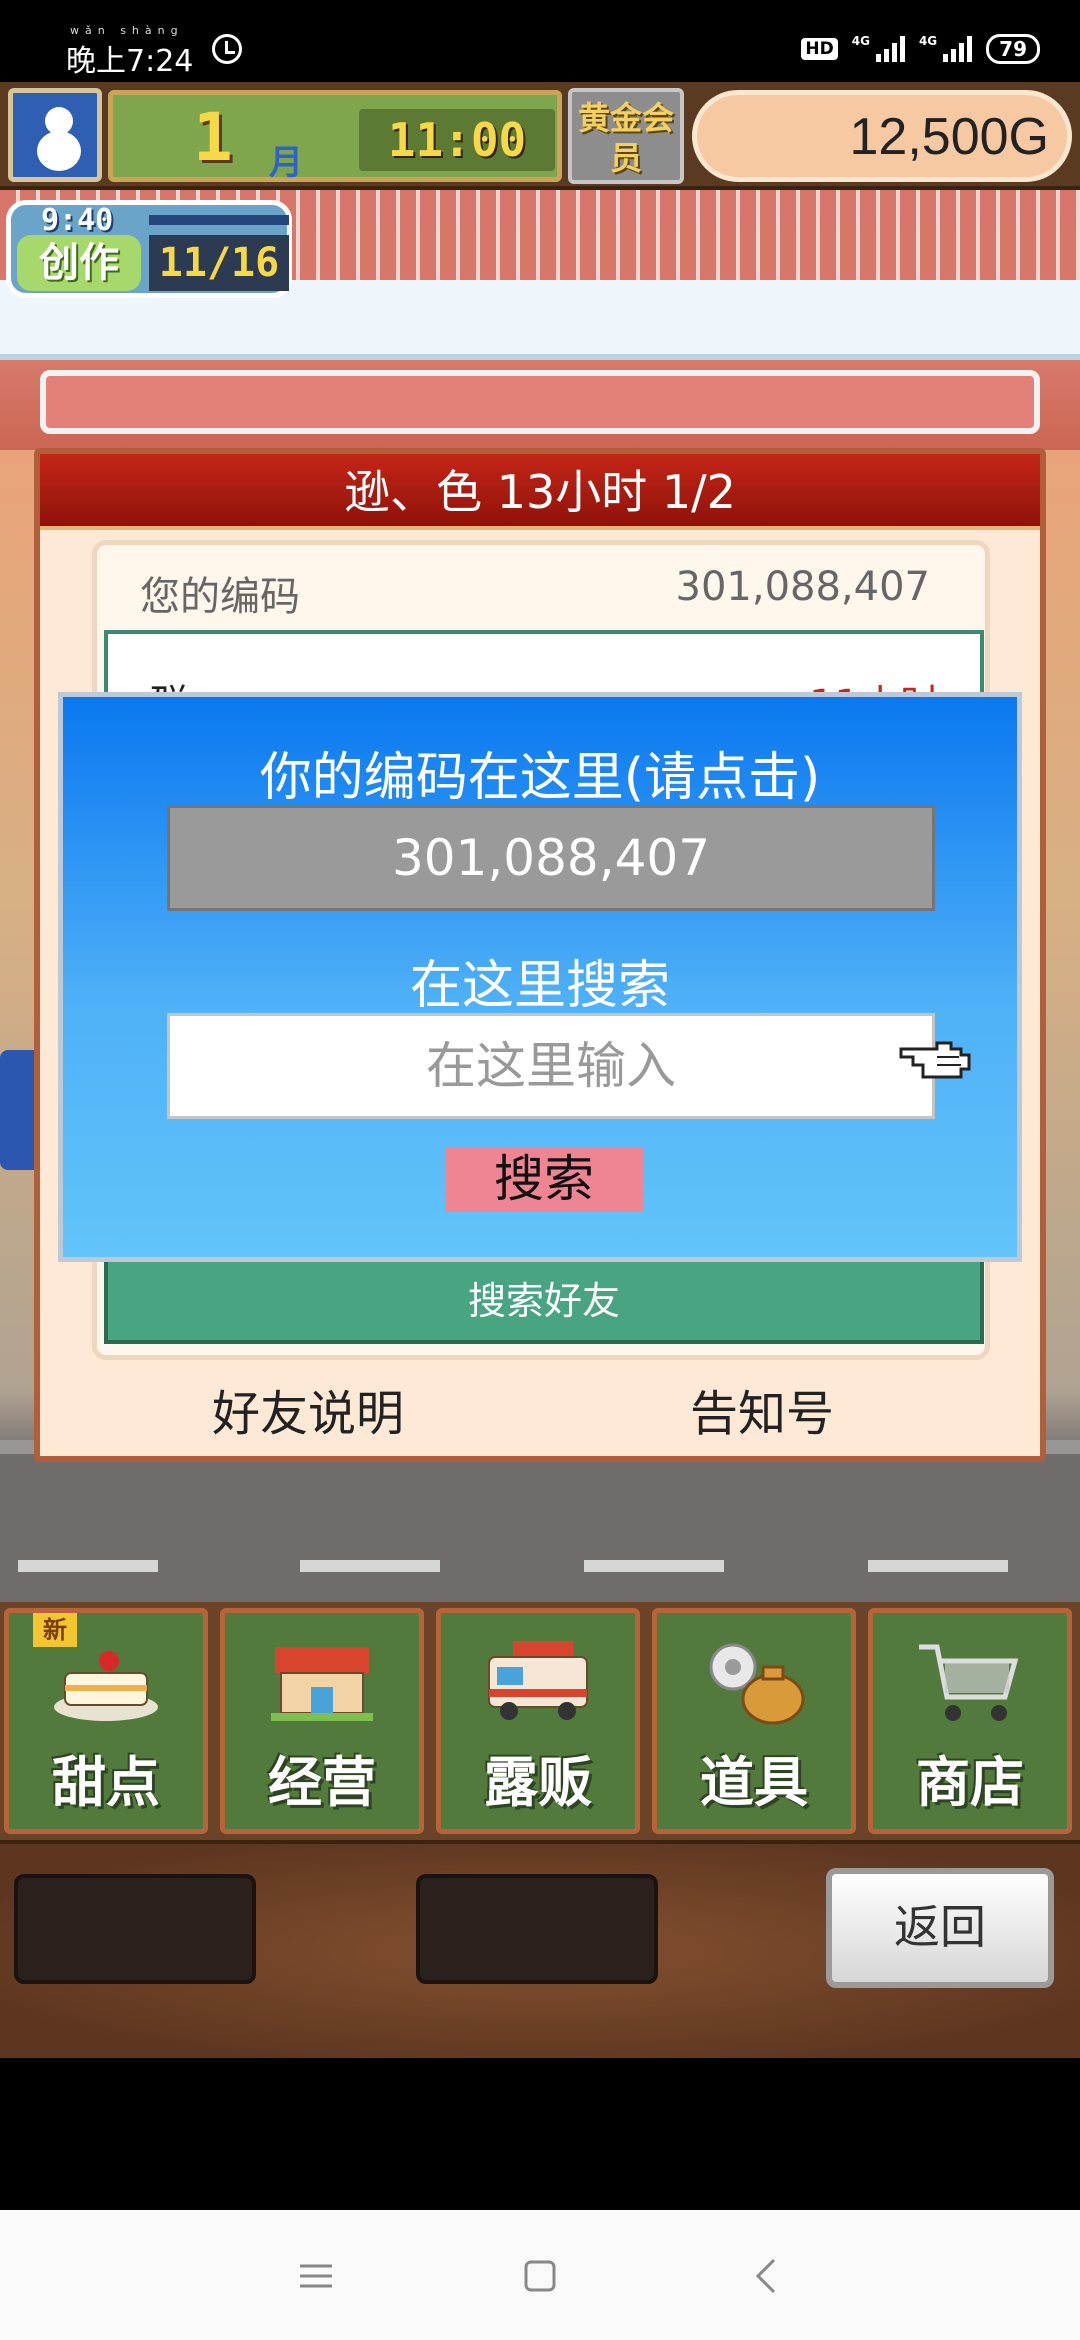 The width and height of the screenshot is (1080, 2340). What do you see at coordinates (544, 1179) in the screenshot?
I see `search-button: 搜索` at bounding box center [544, 1179].